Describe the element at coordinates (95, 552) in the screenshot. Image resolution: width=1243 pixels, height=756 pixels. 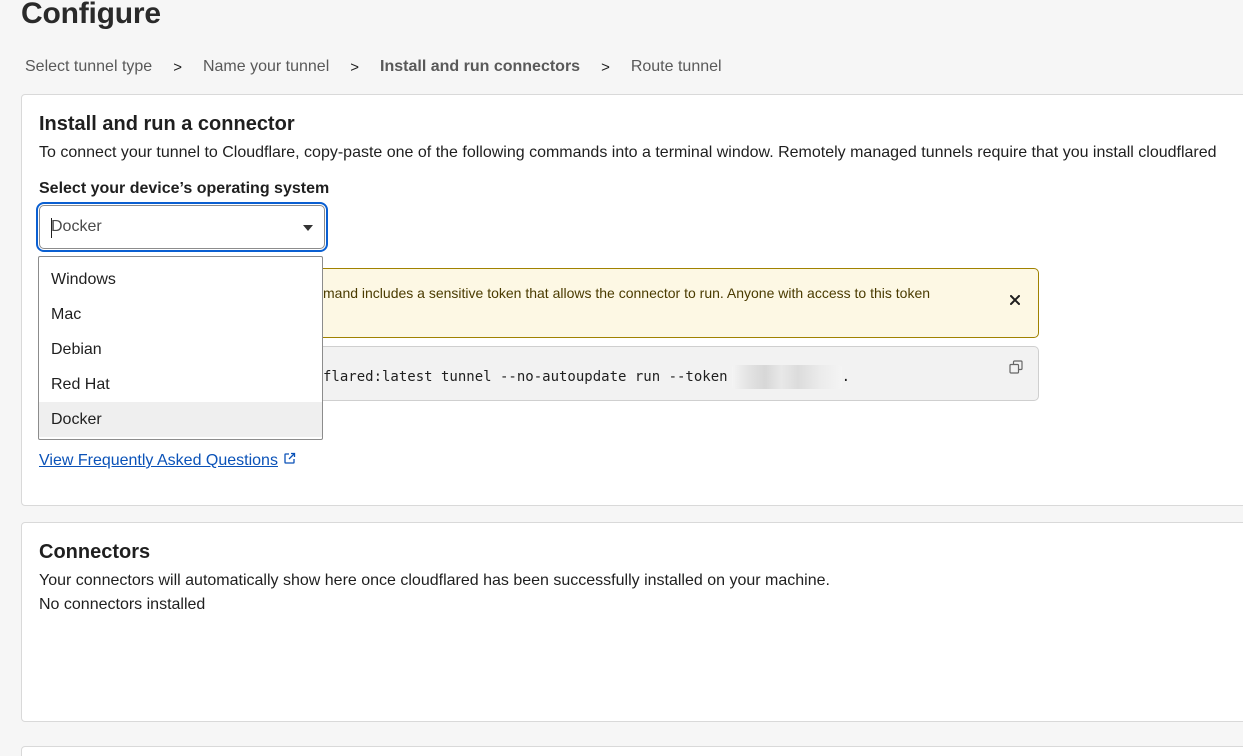
I see `connectors-card-title: Connectors` at that location.